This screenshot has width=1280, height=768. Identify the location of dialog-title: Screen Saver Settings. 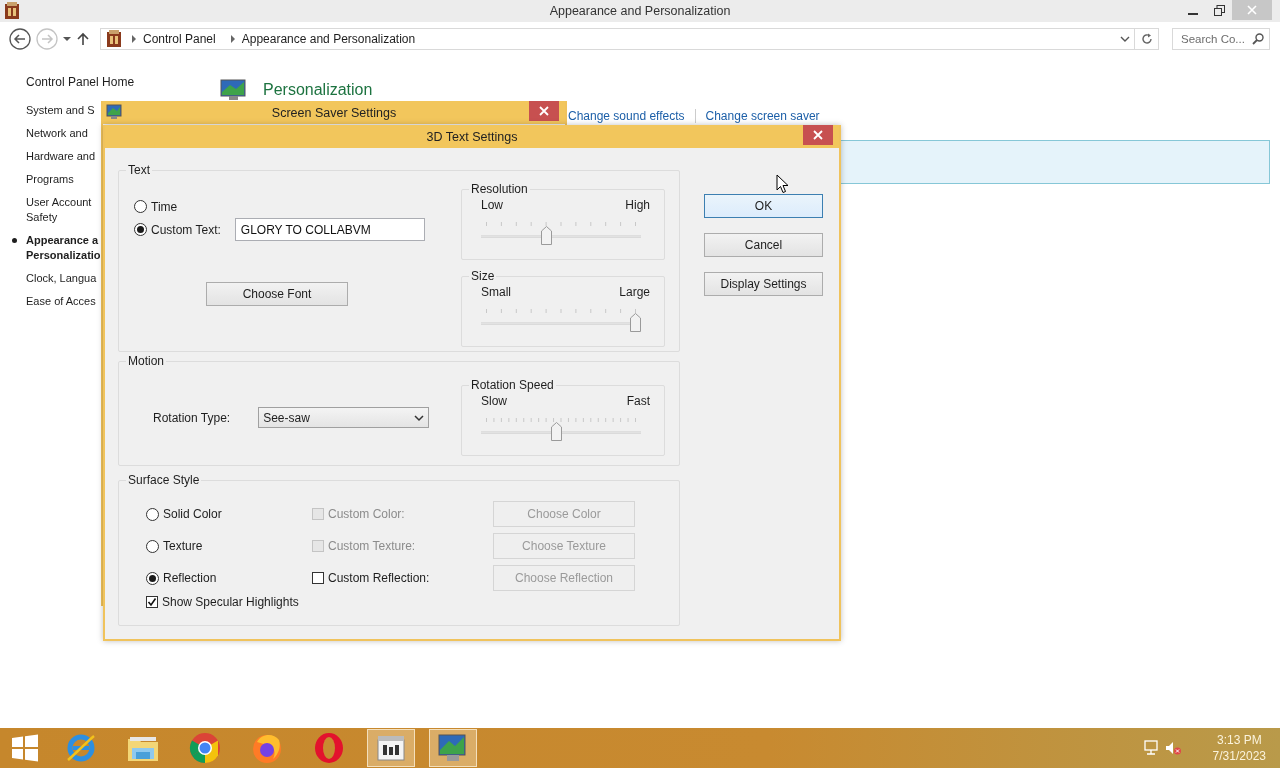
(334, 112).